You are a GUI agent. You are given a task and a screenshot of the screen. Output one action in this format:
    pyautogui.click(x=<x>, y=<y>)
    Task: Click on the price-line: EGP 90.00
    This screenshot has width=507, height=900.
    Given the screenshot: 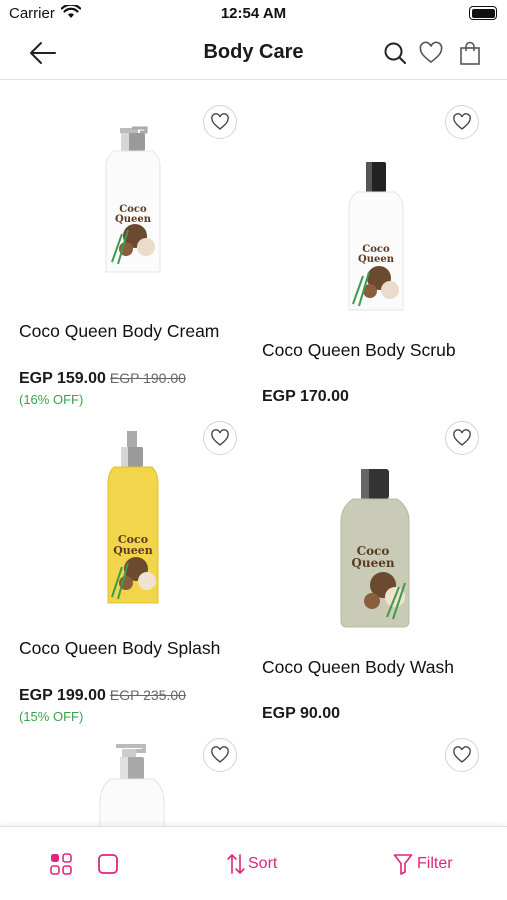 What is the action you would take?
    pyautogui.click(x=301, y=714)
    